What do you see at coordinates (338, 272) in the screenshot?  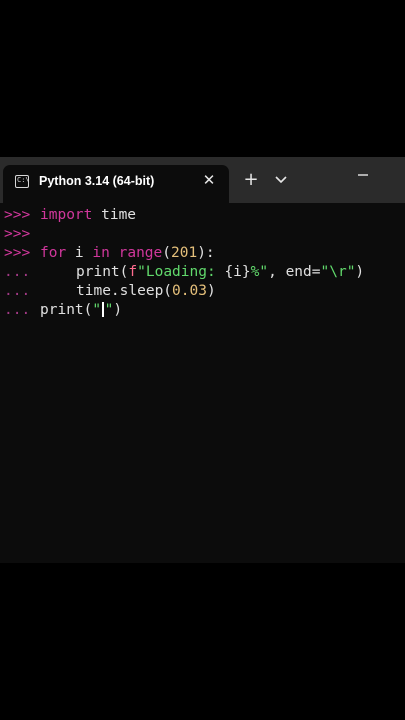 I see `code-token: "\r"` at bounding box center [338, 272].